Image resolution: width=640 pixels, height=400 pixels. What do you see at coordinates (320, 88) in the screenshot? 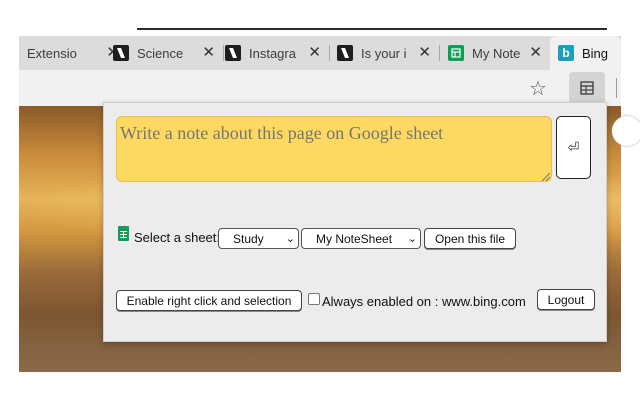
I see `browser-toolbar: ☆` at bounding box center [320, 88].